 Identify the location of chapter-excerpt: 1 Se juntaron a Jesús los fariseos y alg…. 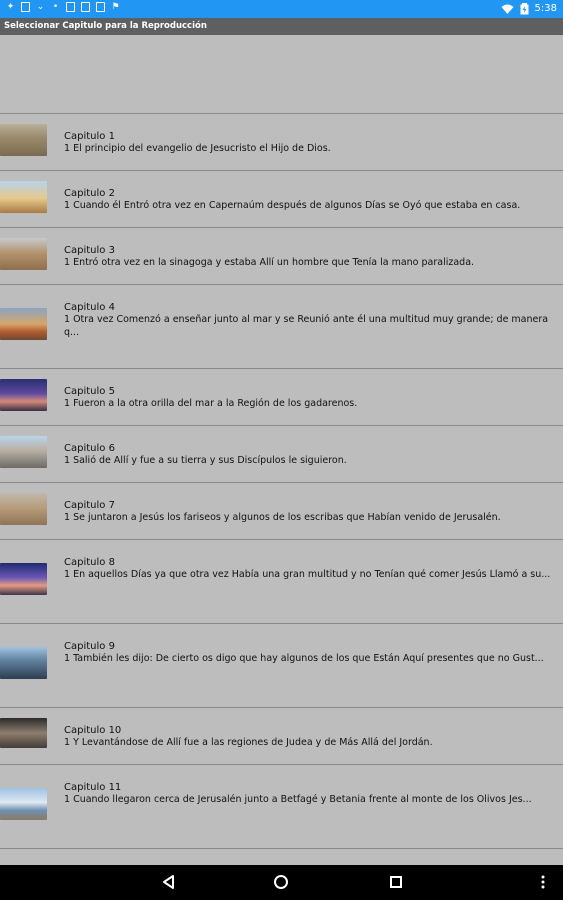
(282, 517).